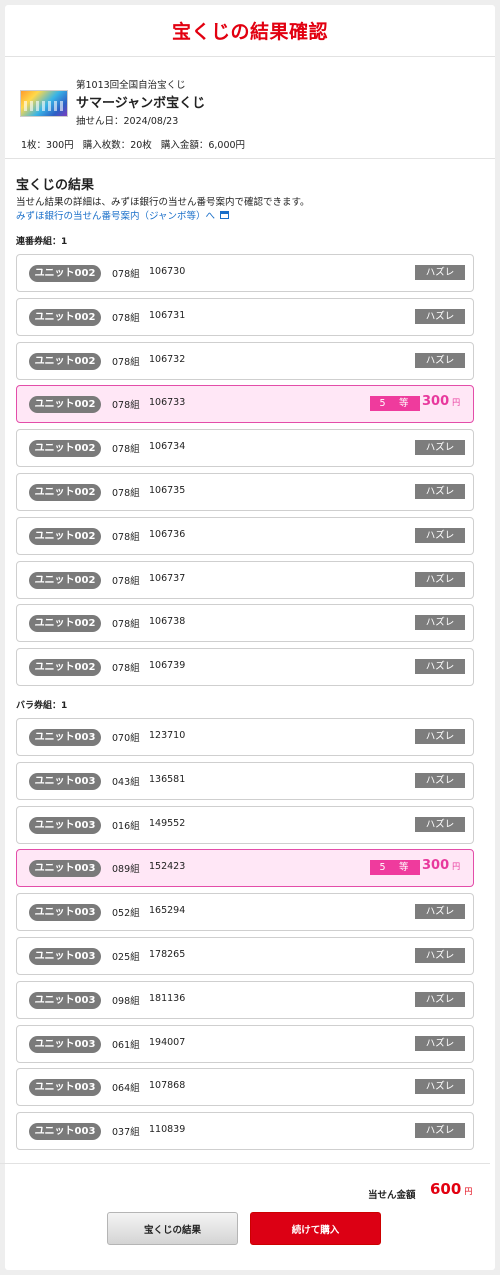 The height and width of the screenshot is (1275, 500). Describe the element at coordinates (167, 534) in the screenshot. I see `ticket-number: 106736` at that location.